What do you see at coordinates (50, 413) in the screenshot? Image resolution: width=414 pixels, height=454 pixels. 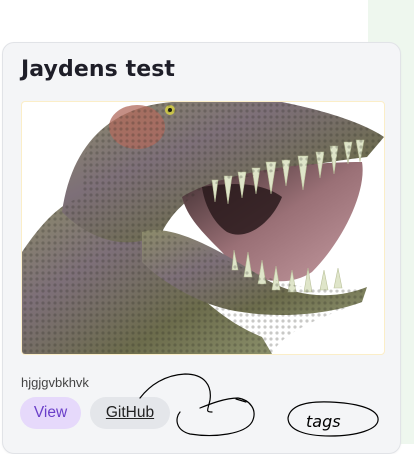 I see `view-button: View` at bounding box center [50, 413].